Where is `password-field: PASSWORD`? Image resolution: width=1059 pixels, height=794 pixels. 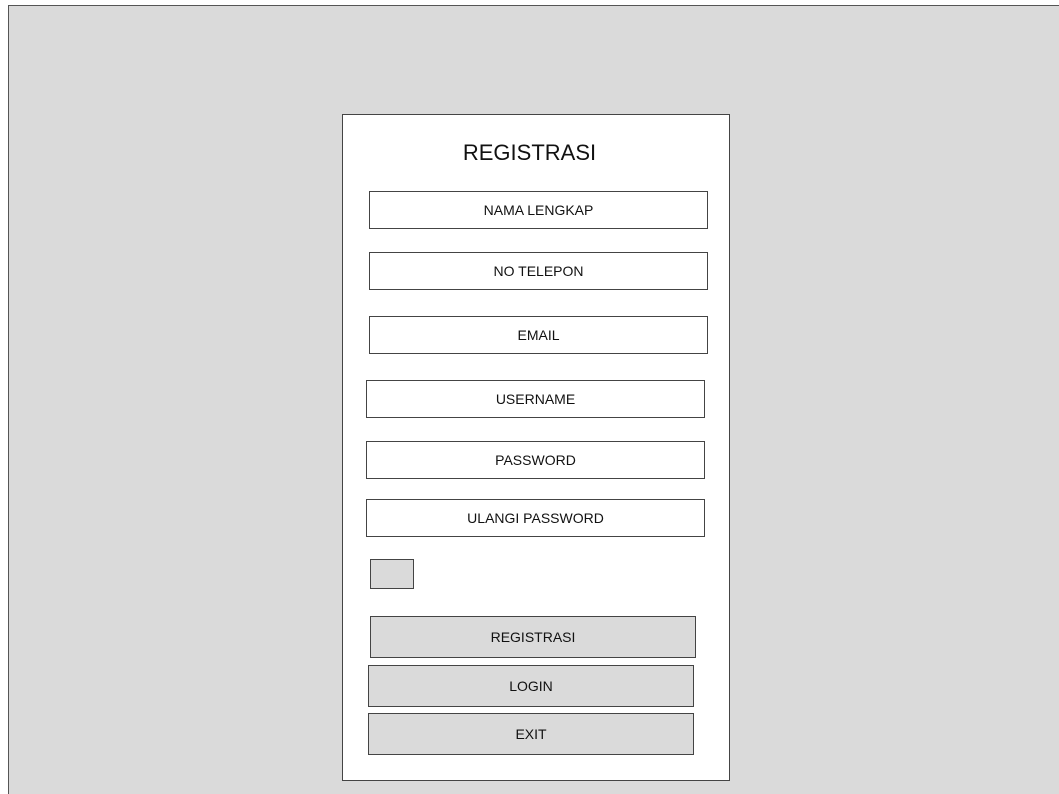
password-field: PASSWORD is located at coordinates (535, 460).